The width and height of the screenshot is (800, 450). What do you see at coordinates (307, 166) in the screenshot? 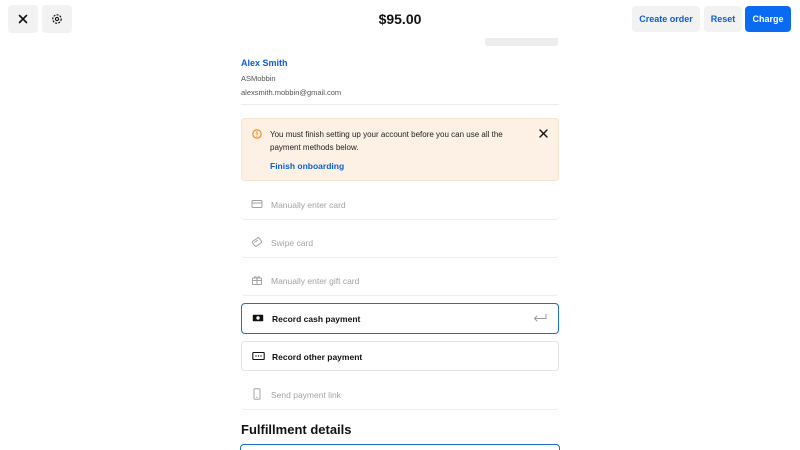
I see `finish-onboarding-link: Finish onboarding` at bounding box center [307, 166].